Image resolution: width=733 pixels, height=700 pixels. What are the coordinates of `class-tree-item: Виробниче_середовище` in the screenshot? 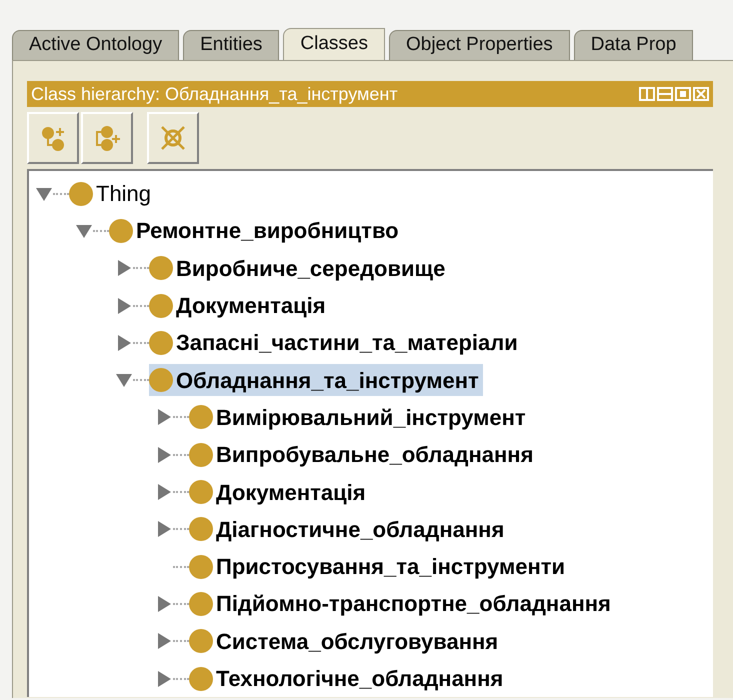 It's located at (299, 268).